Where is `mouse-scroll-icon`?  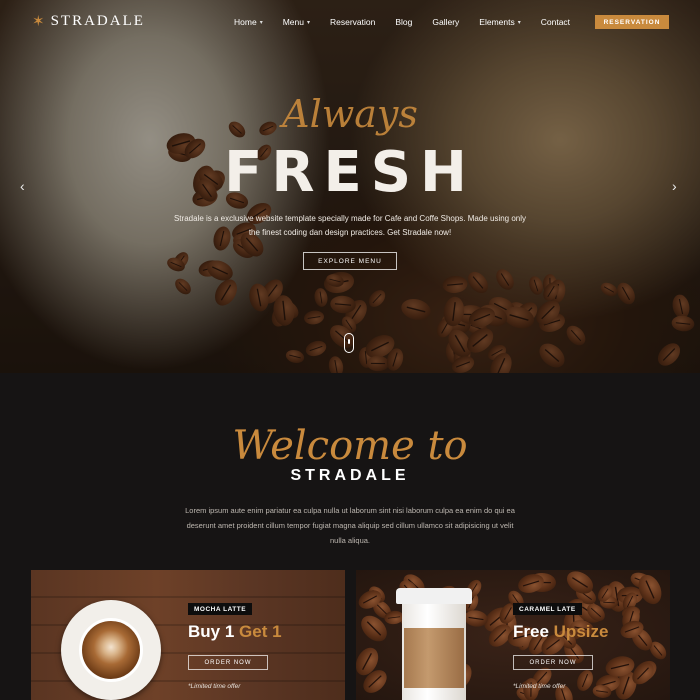
mouse-scroll-icon is located at coordinates (349, 343).